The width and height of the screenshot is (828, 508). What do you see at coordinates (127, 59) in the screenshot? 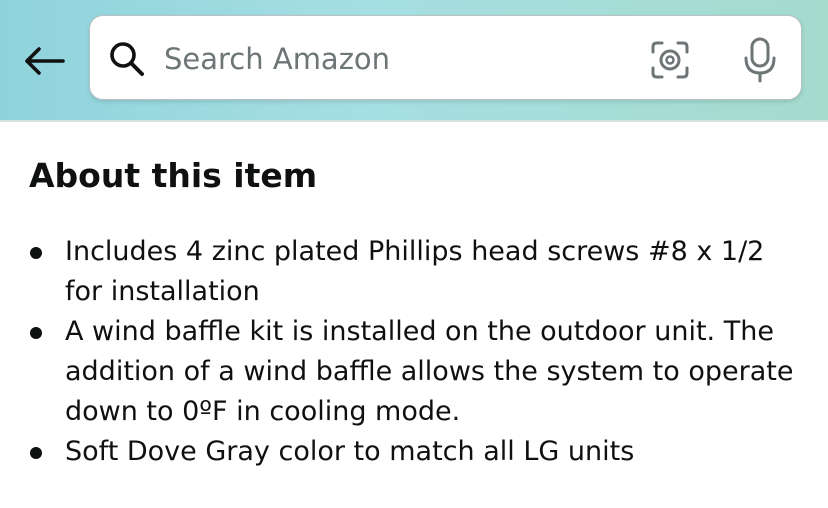
I see `search-icon` at bounding box center [127, 59].